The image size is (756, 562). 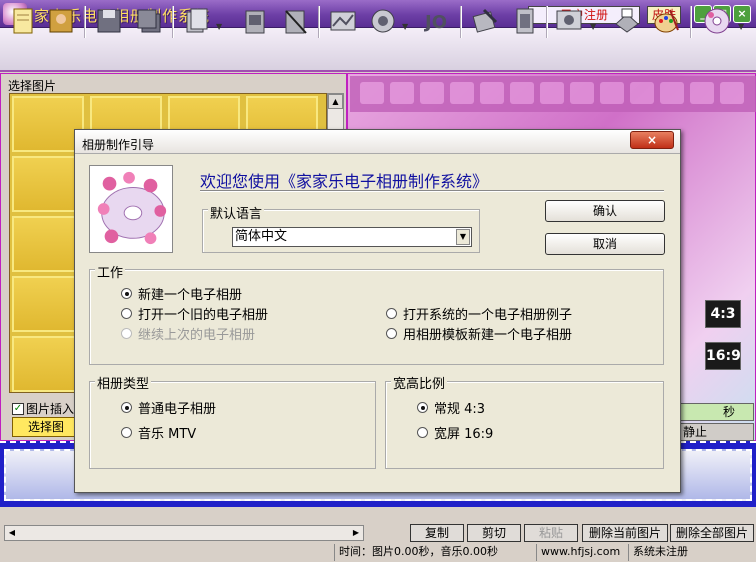 I want to click on work-group-label: 工作, so click(x=110, y=271).